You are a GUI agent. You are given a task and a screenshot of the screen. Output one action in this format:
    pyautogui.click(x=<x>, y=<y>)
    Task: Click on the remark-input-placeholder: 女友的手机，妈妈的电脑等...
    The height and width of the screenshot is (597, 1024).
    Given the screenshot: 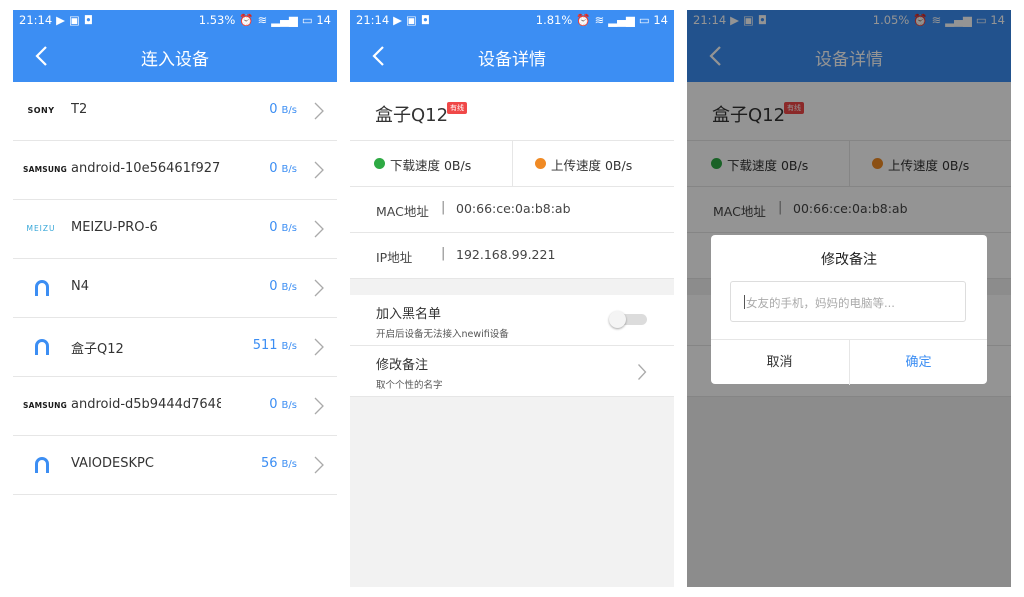 What is the action you would take?
    pyautogui.click(x=820, y=303)
    